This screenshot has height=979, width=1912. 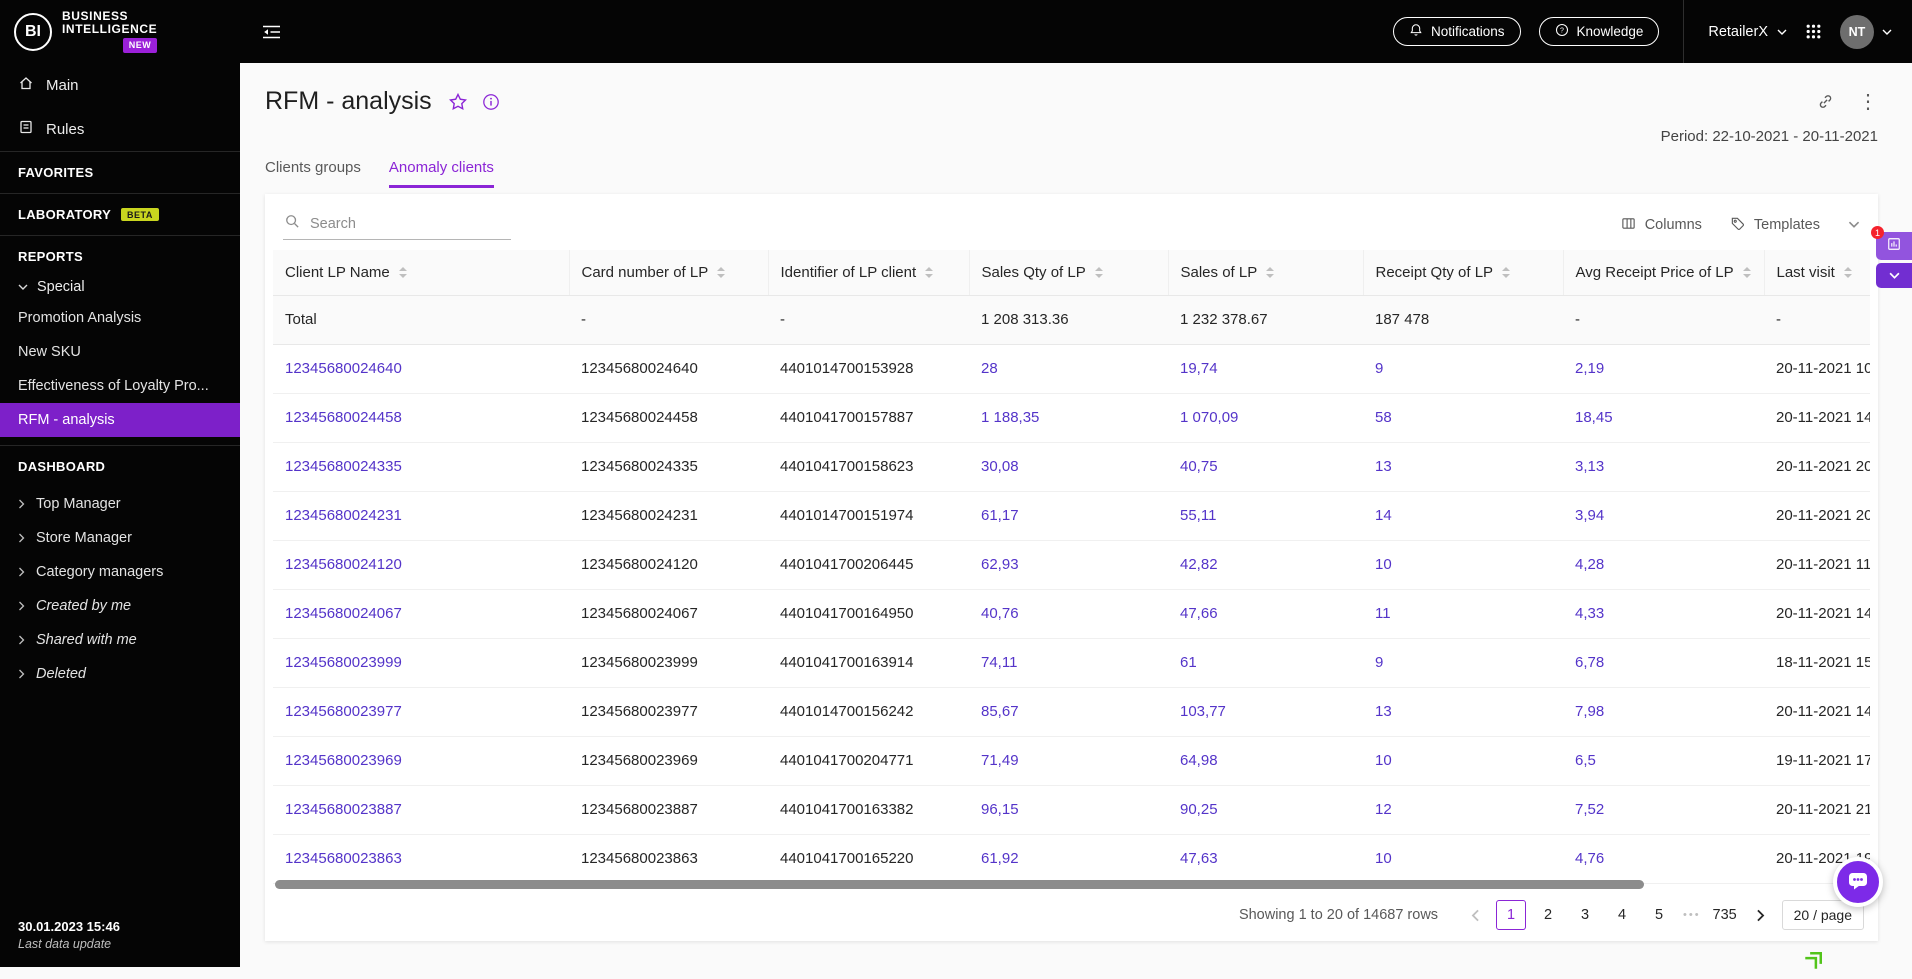 I want to click on table-cell-link: 90,25, so click(x=1265, y=810).